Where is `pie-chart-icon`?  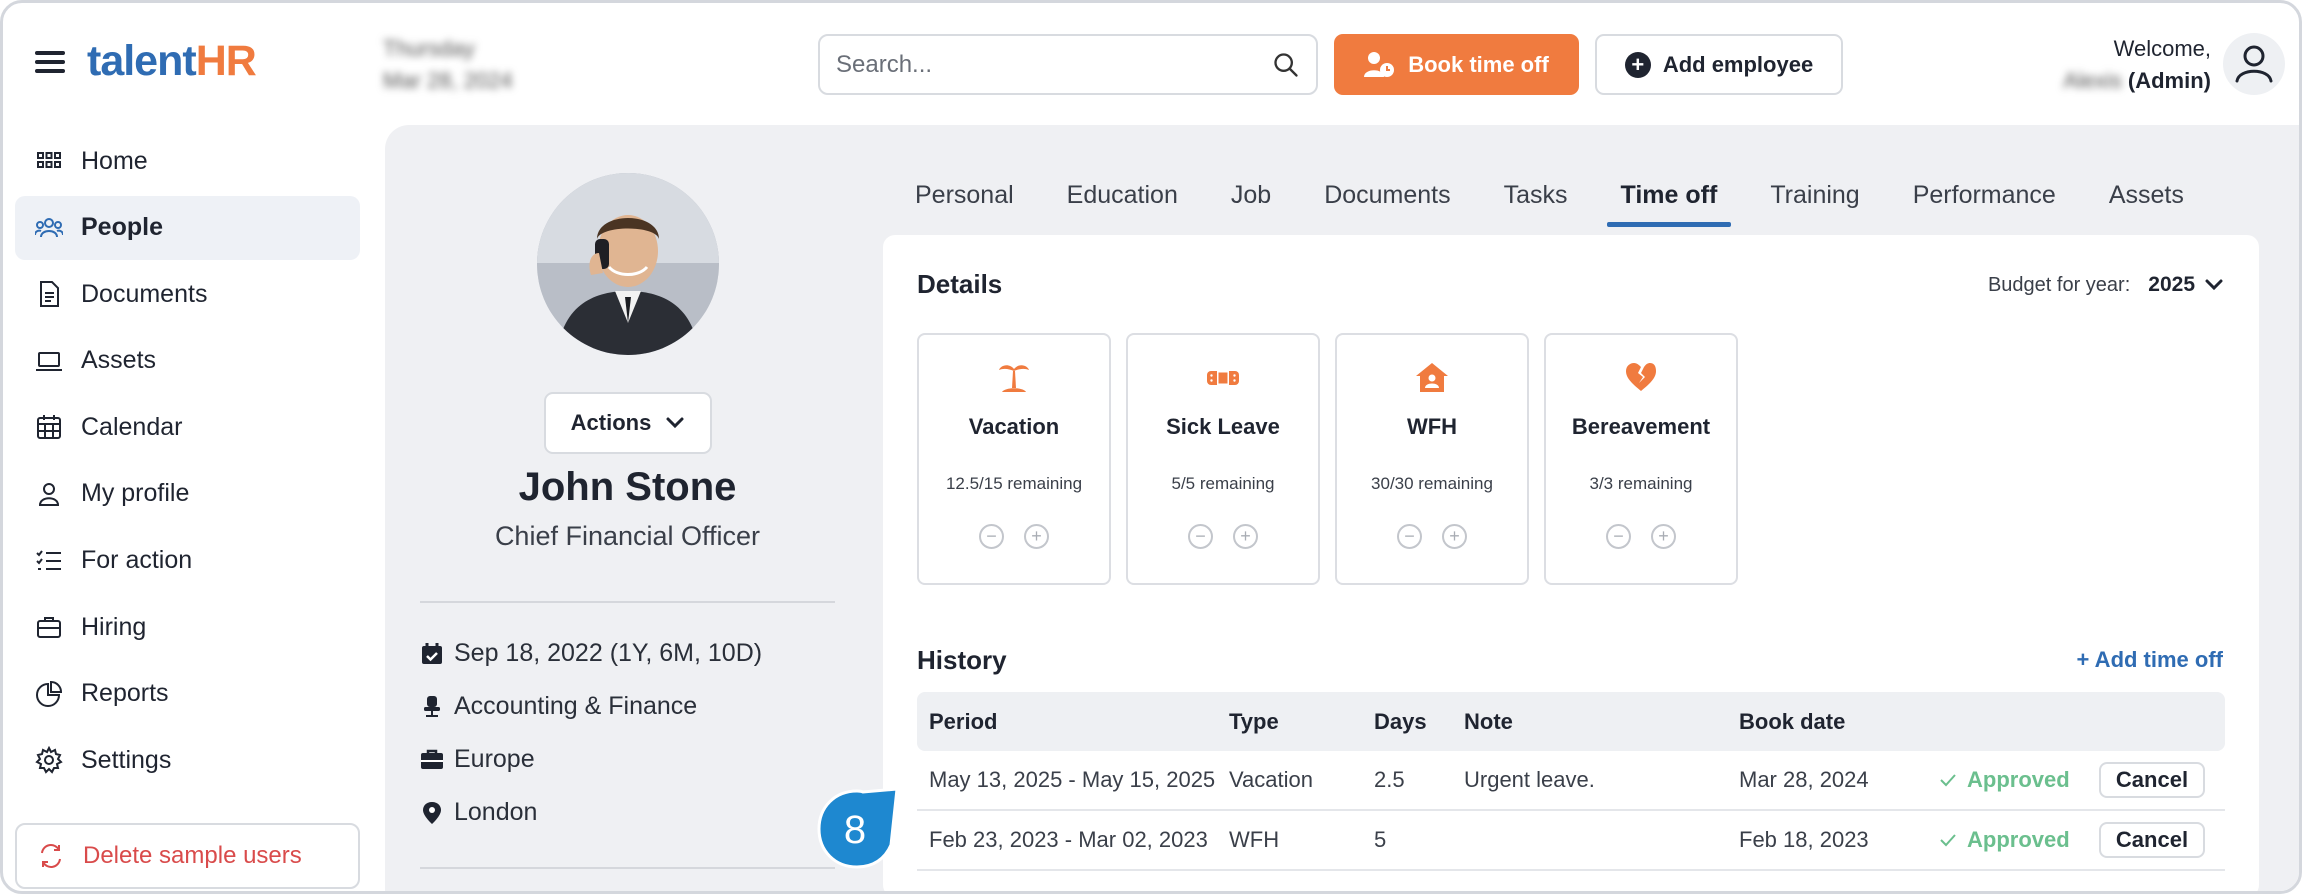 pie-chart-icon is located at coordinates (49, 693).